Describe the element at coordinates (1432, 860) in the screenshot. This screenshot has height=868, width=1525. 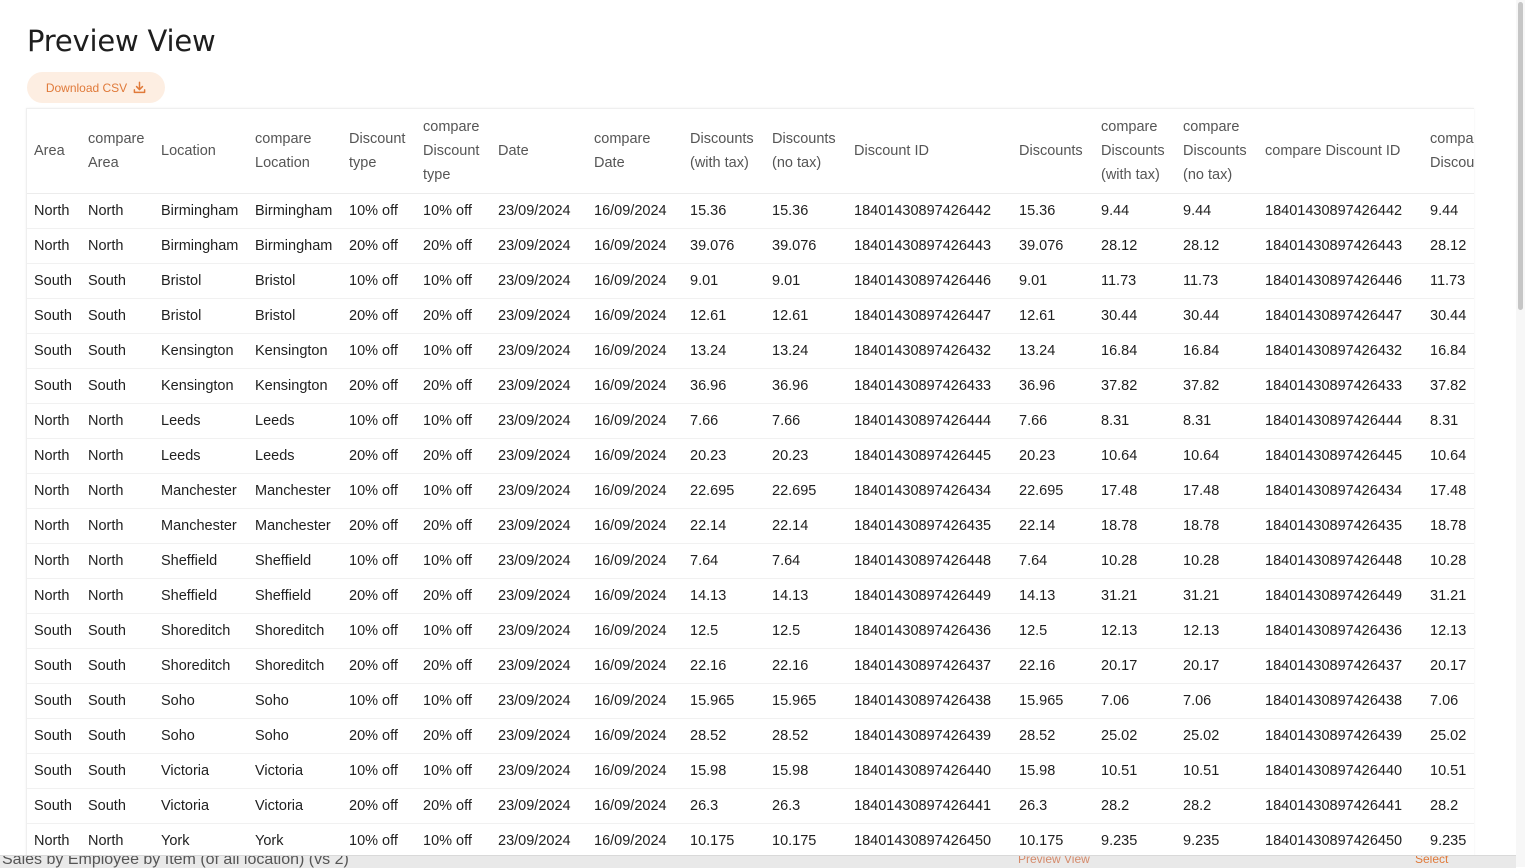
I see `background-select-link: Select` at that location.